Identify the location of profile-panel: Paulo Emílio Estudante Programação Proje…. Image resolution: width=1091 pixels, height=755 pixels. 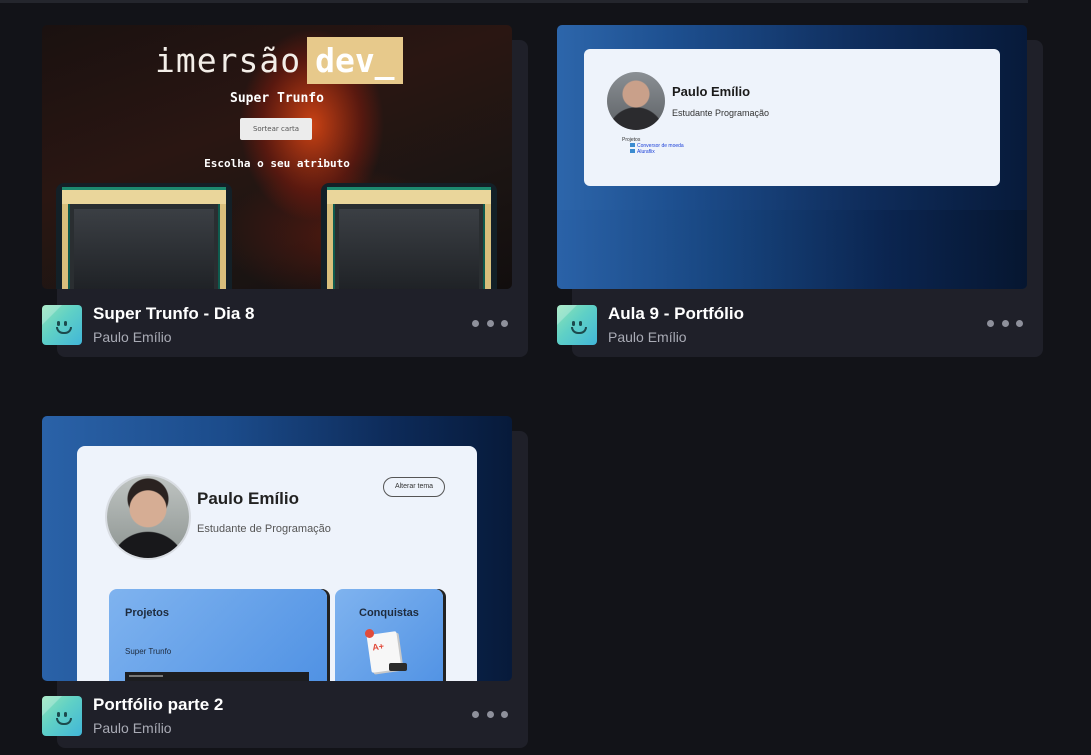
(792, 117).